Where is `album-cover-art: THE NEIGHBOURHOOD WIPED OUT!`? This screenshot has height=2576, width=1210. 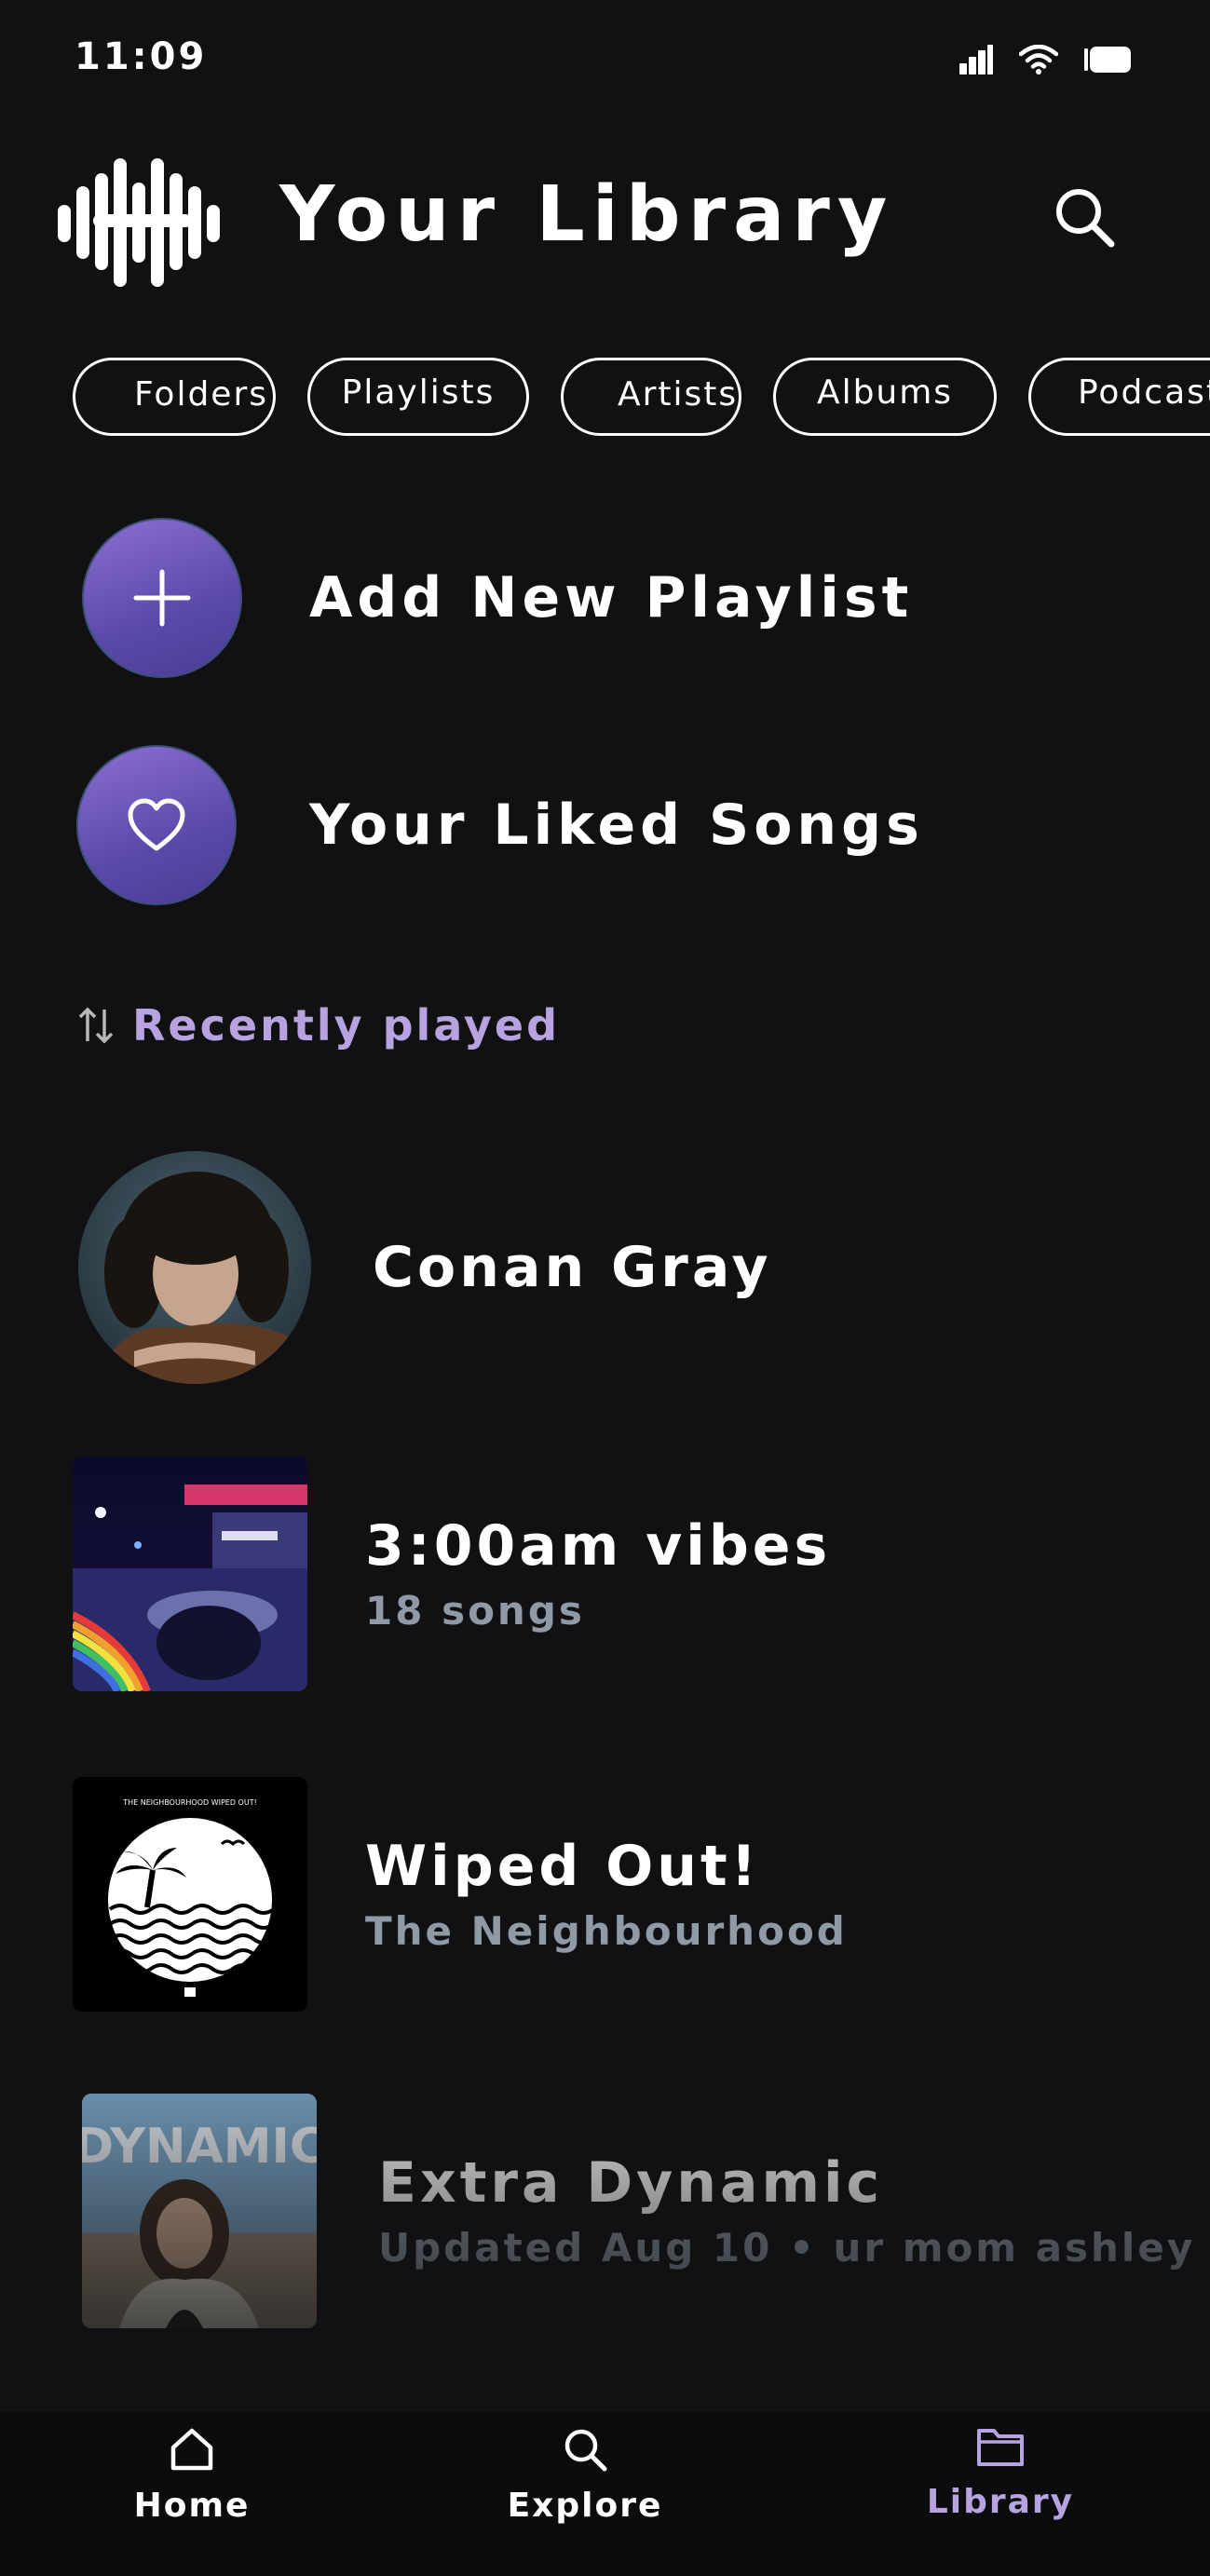 album-cover-art: THE NEIGHBOURHOOD WIPED OUT! is located at coordinates (190, 1894).